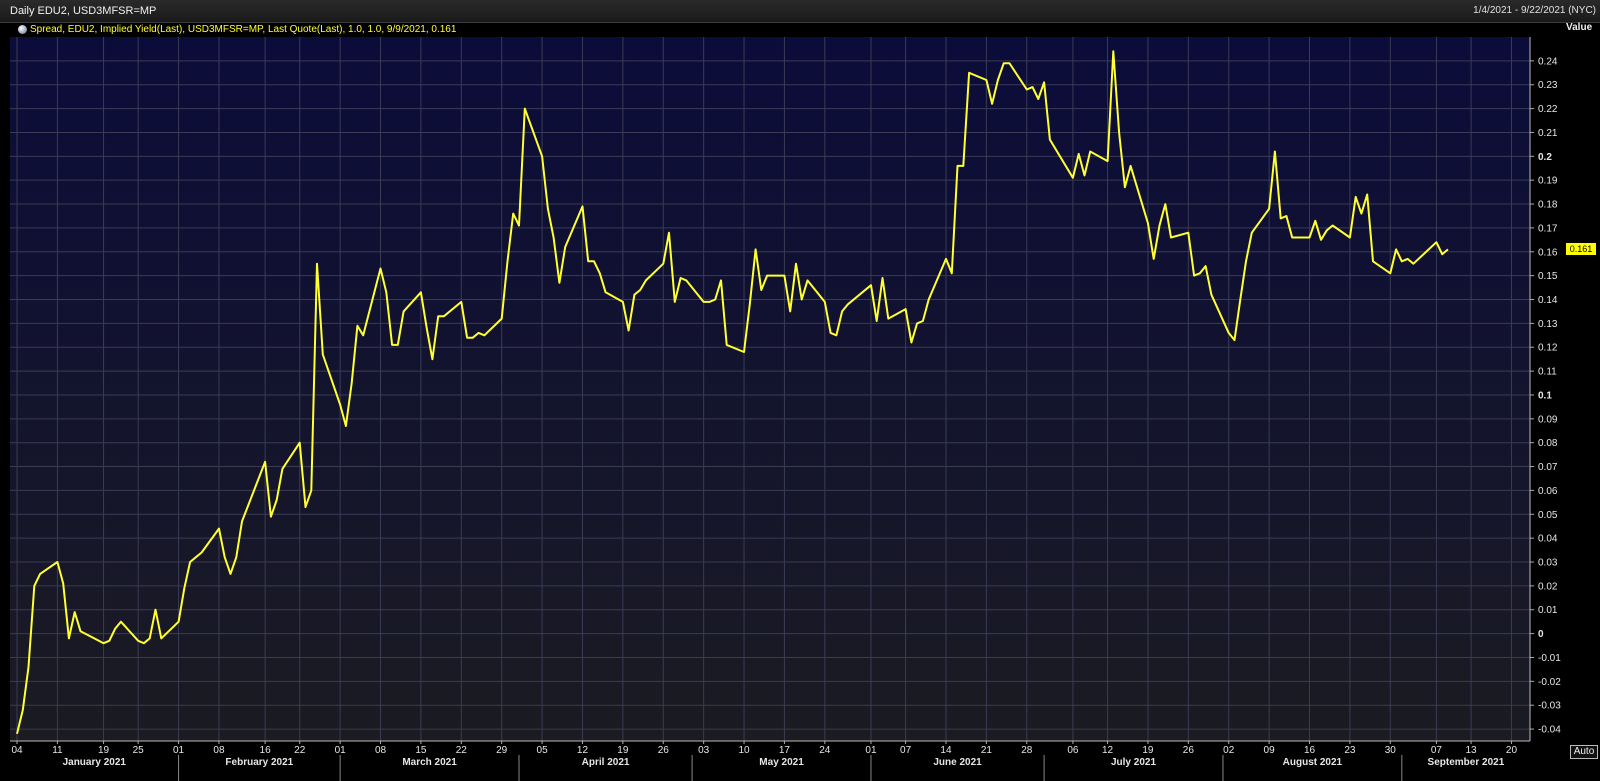 The width and height of the screenshot is (1600, 781). Describe the element at coordinates (704, 750) in the screenshot. I see `x-tick-label: 03` at that location.